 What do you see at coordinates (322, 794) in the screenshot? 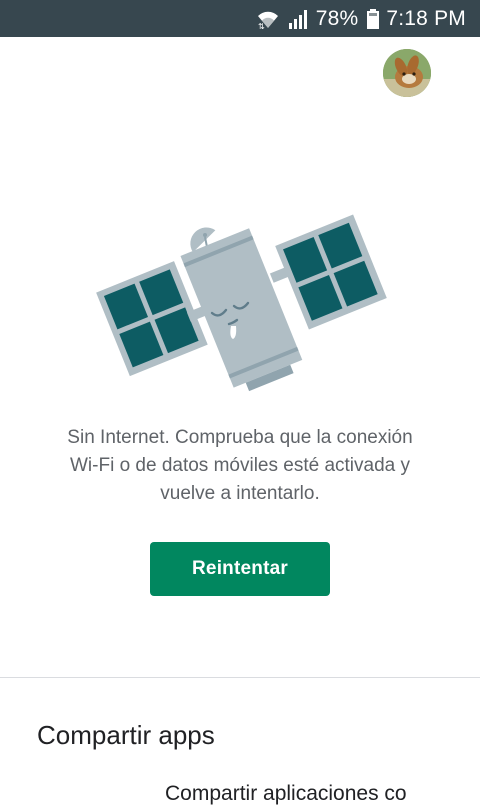
I see `section-description: Compartir aplicaciones co` at bounding box center [322, 794].